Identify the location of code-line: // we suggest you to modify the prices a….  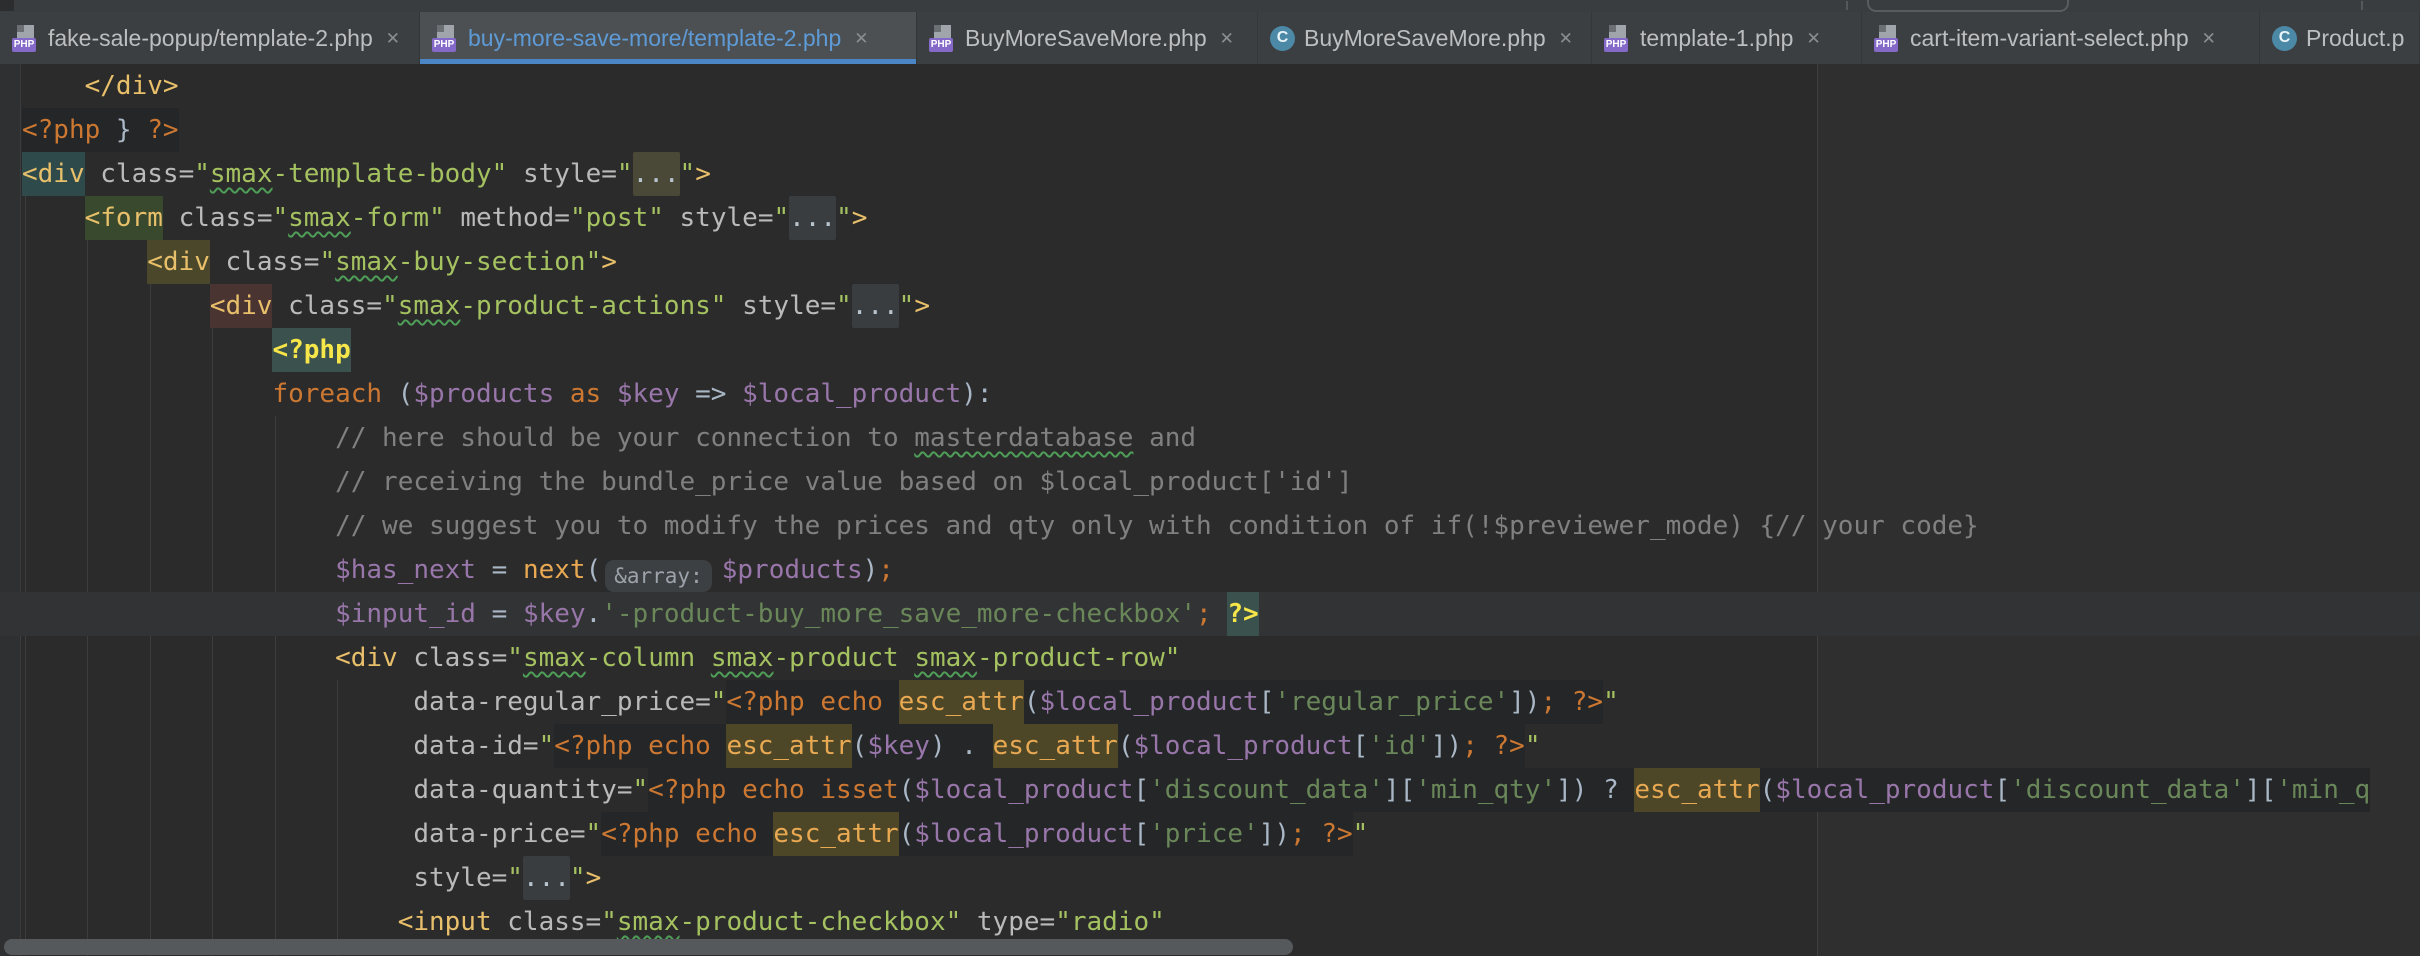
(1210, 526).